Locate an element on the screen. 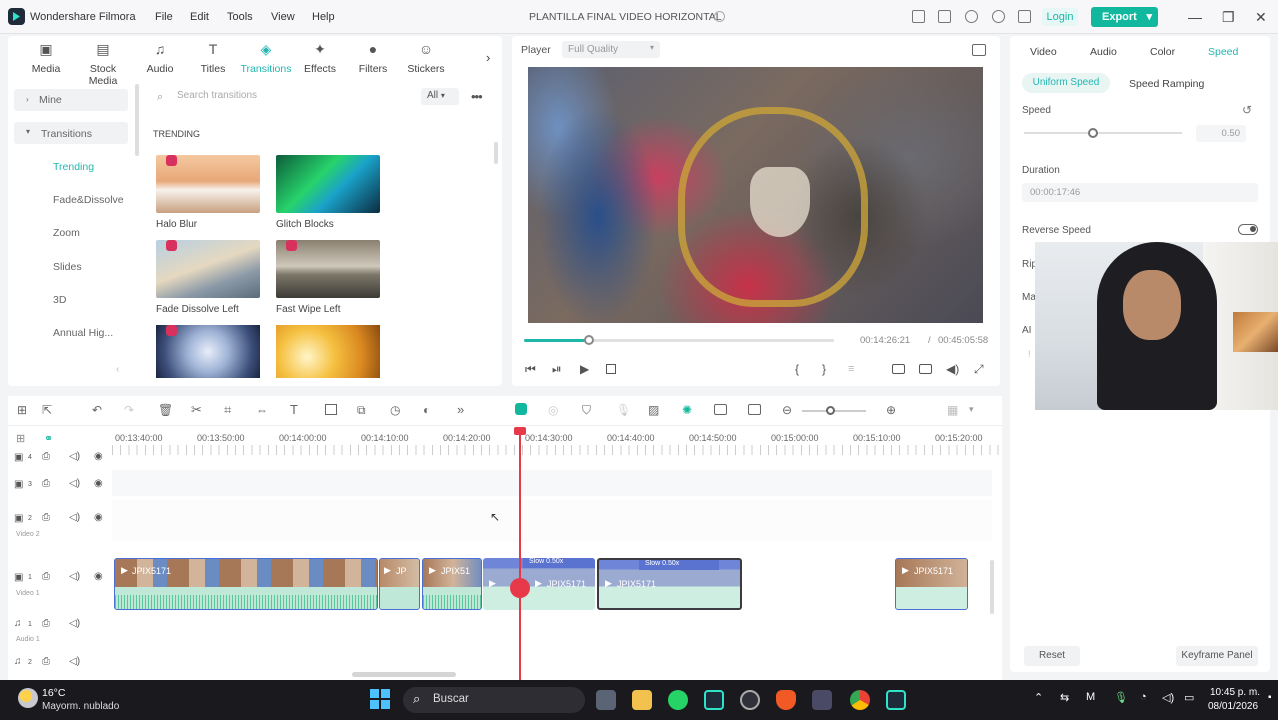 The width and height of the screenshot is (1278, 720). weather-icon is located at coordinates (28, 698).